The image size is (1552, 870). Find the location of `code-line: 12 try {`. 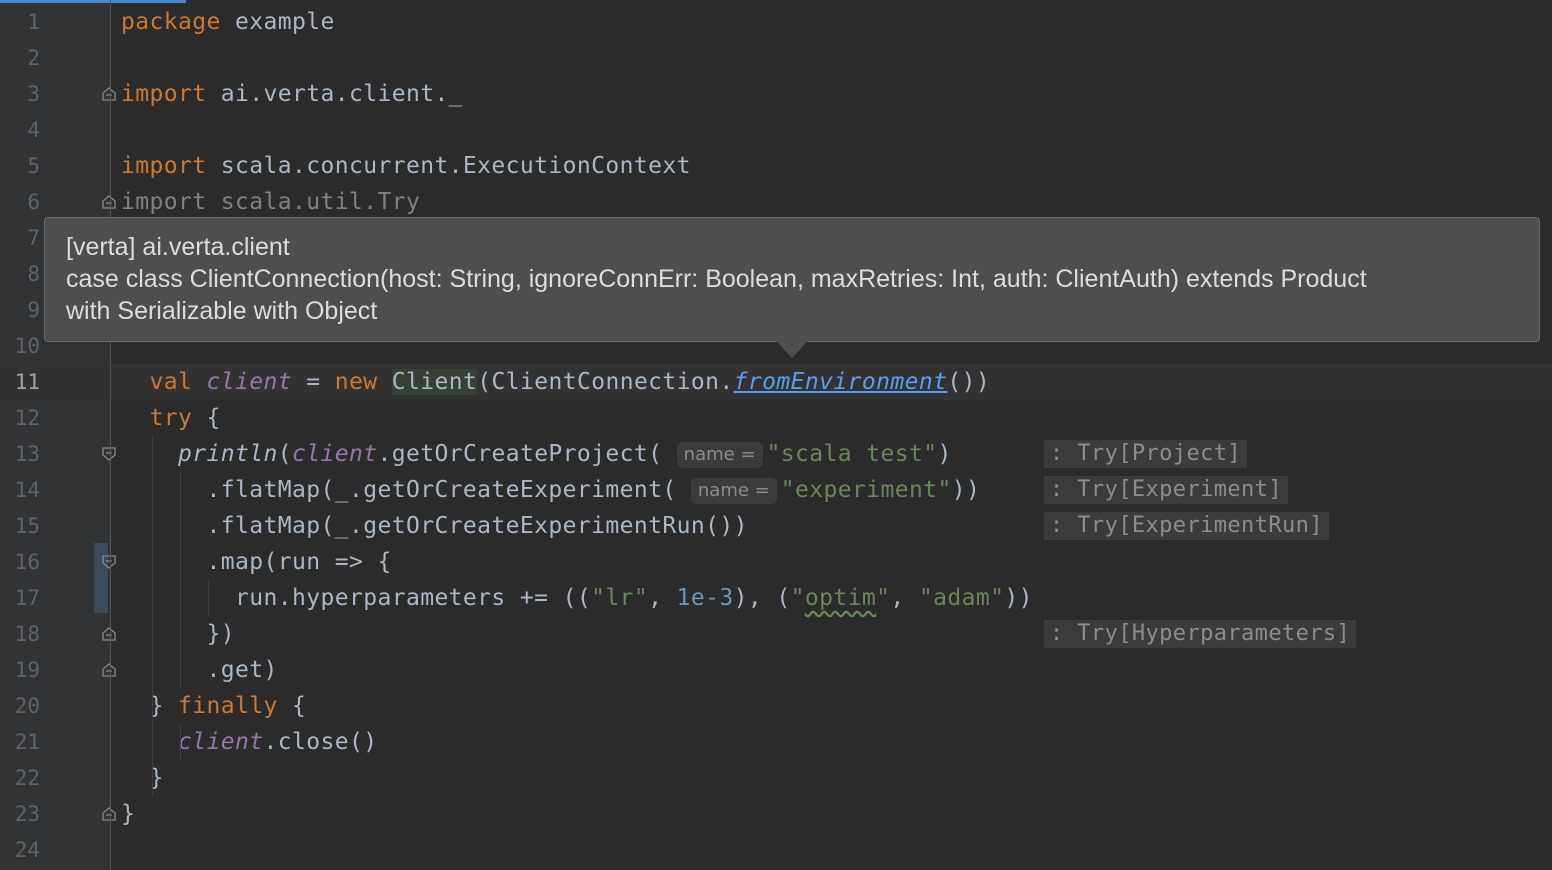

code-line: 12 try { is located at coordinates (776, 418).